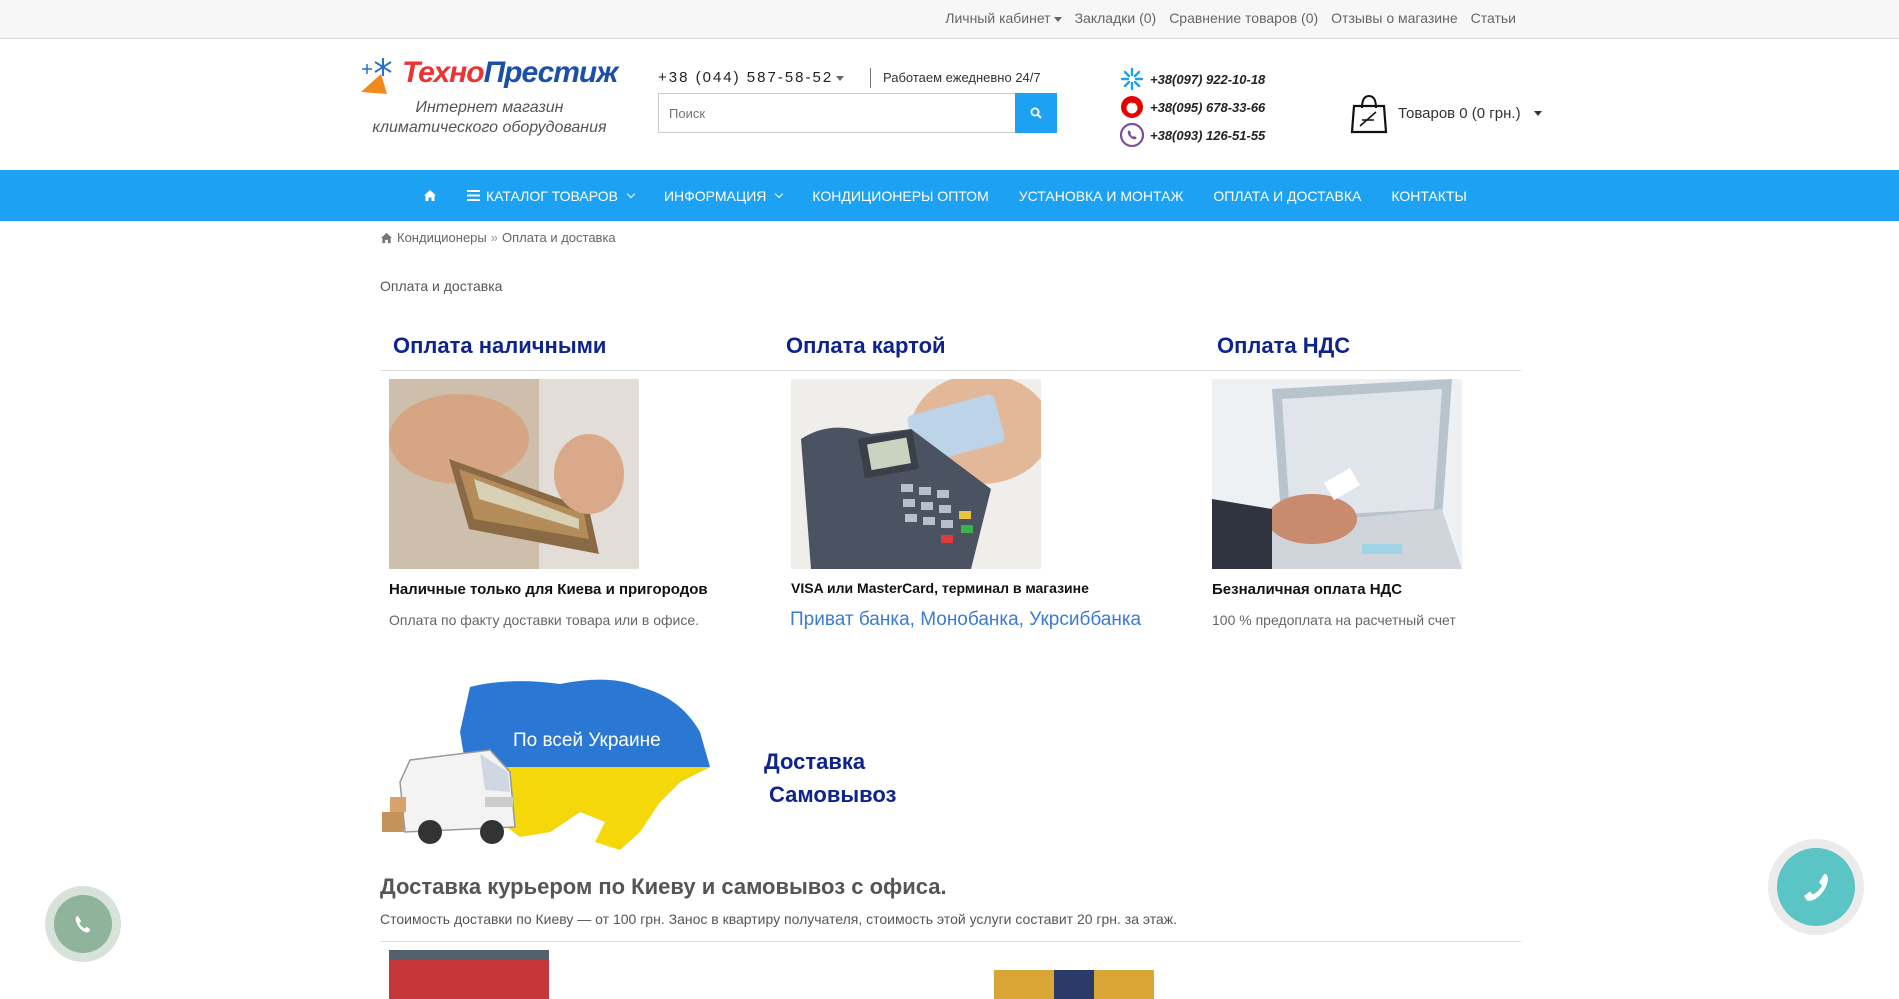 The height and width of the screenshot is (999, 1899). Describe the element at coordinates (1132, 135) in the screenshot. I see `viber-icon` at that location.